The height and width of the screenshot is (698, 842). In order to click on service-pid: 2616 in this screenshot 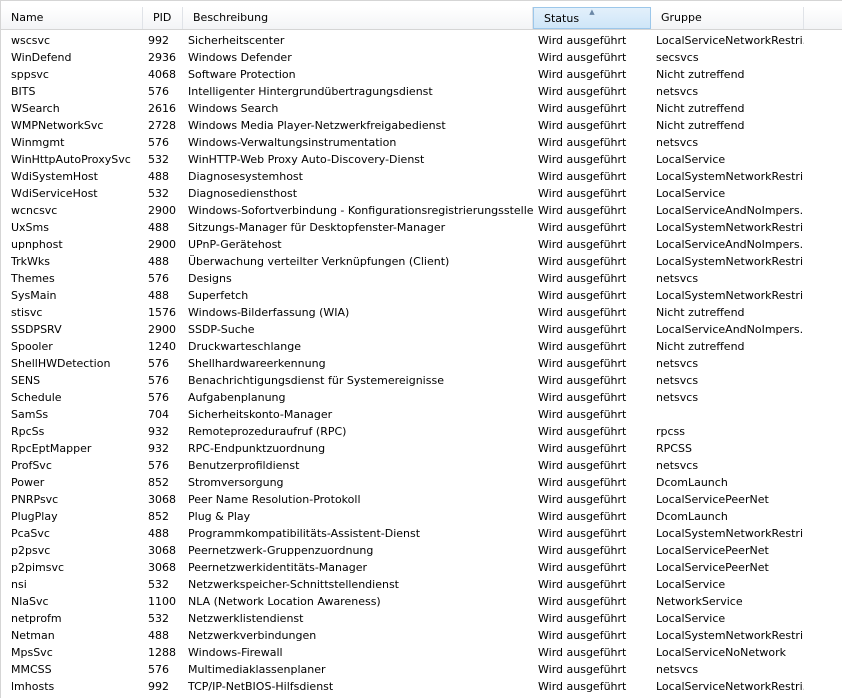, I will do `click(162, 108)`.